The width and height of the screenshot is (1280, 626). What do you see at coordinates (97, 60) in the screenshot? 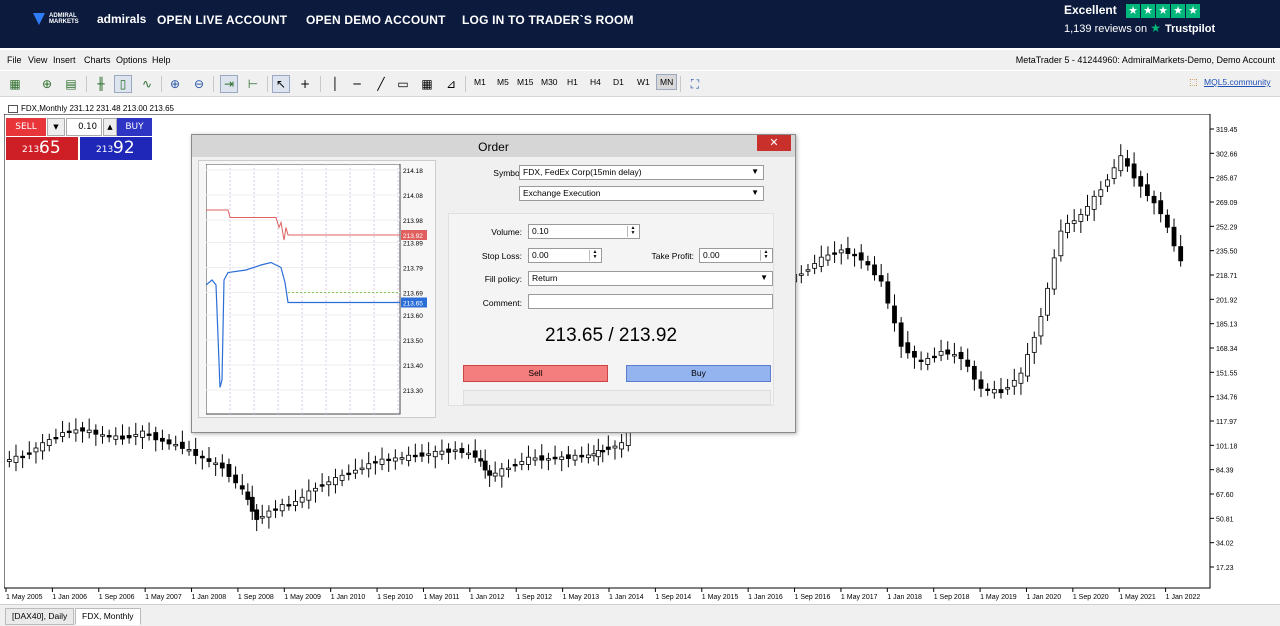
I see `menu-charts: Charts` at bounding box center [97, 60].